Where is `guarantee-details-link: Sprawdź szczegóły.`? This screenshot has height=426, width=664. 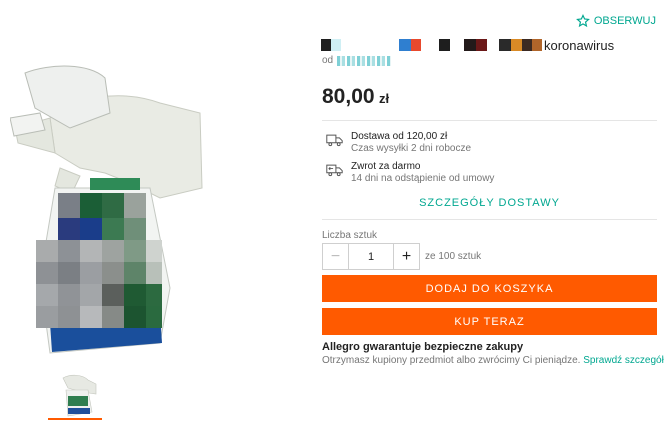 guarantee-details-link: Sprawdź szczegóły. is located at coordinates (623, 360).